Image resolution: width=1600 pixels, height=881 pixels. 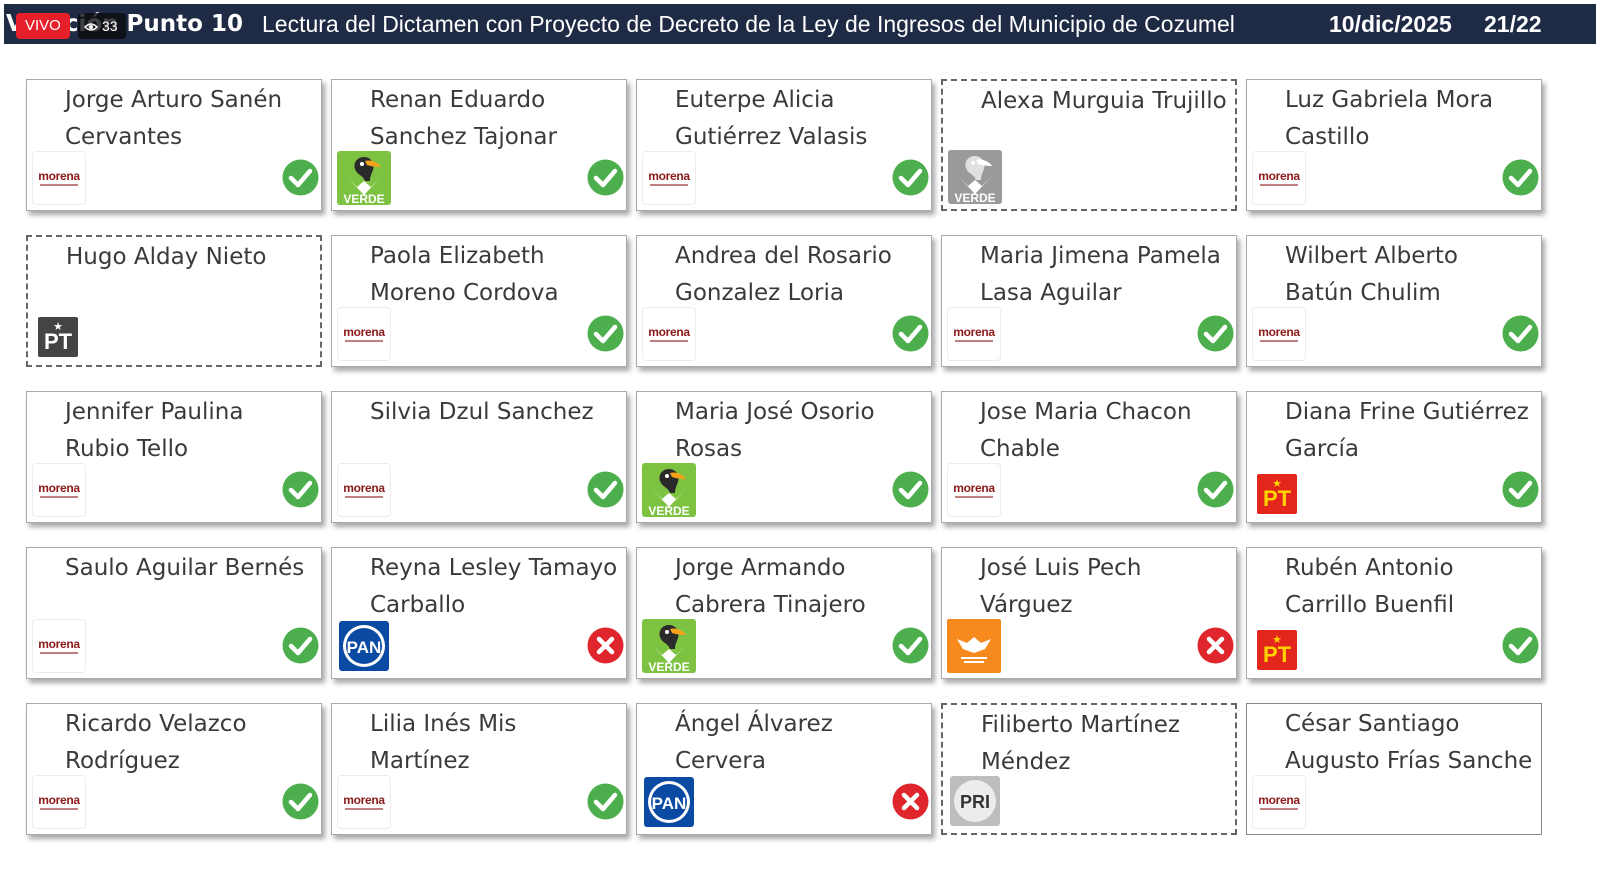 What do you see at coordinates (43, 26) in the screenshot?
I see `live-badge: VIVO` at bounding box center [43, 26].